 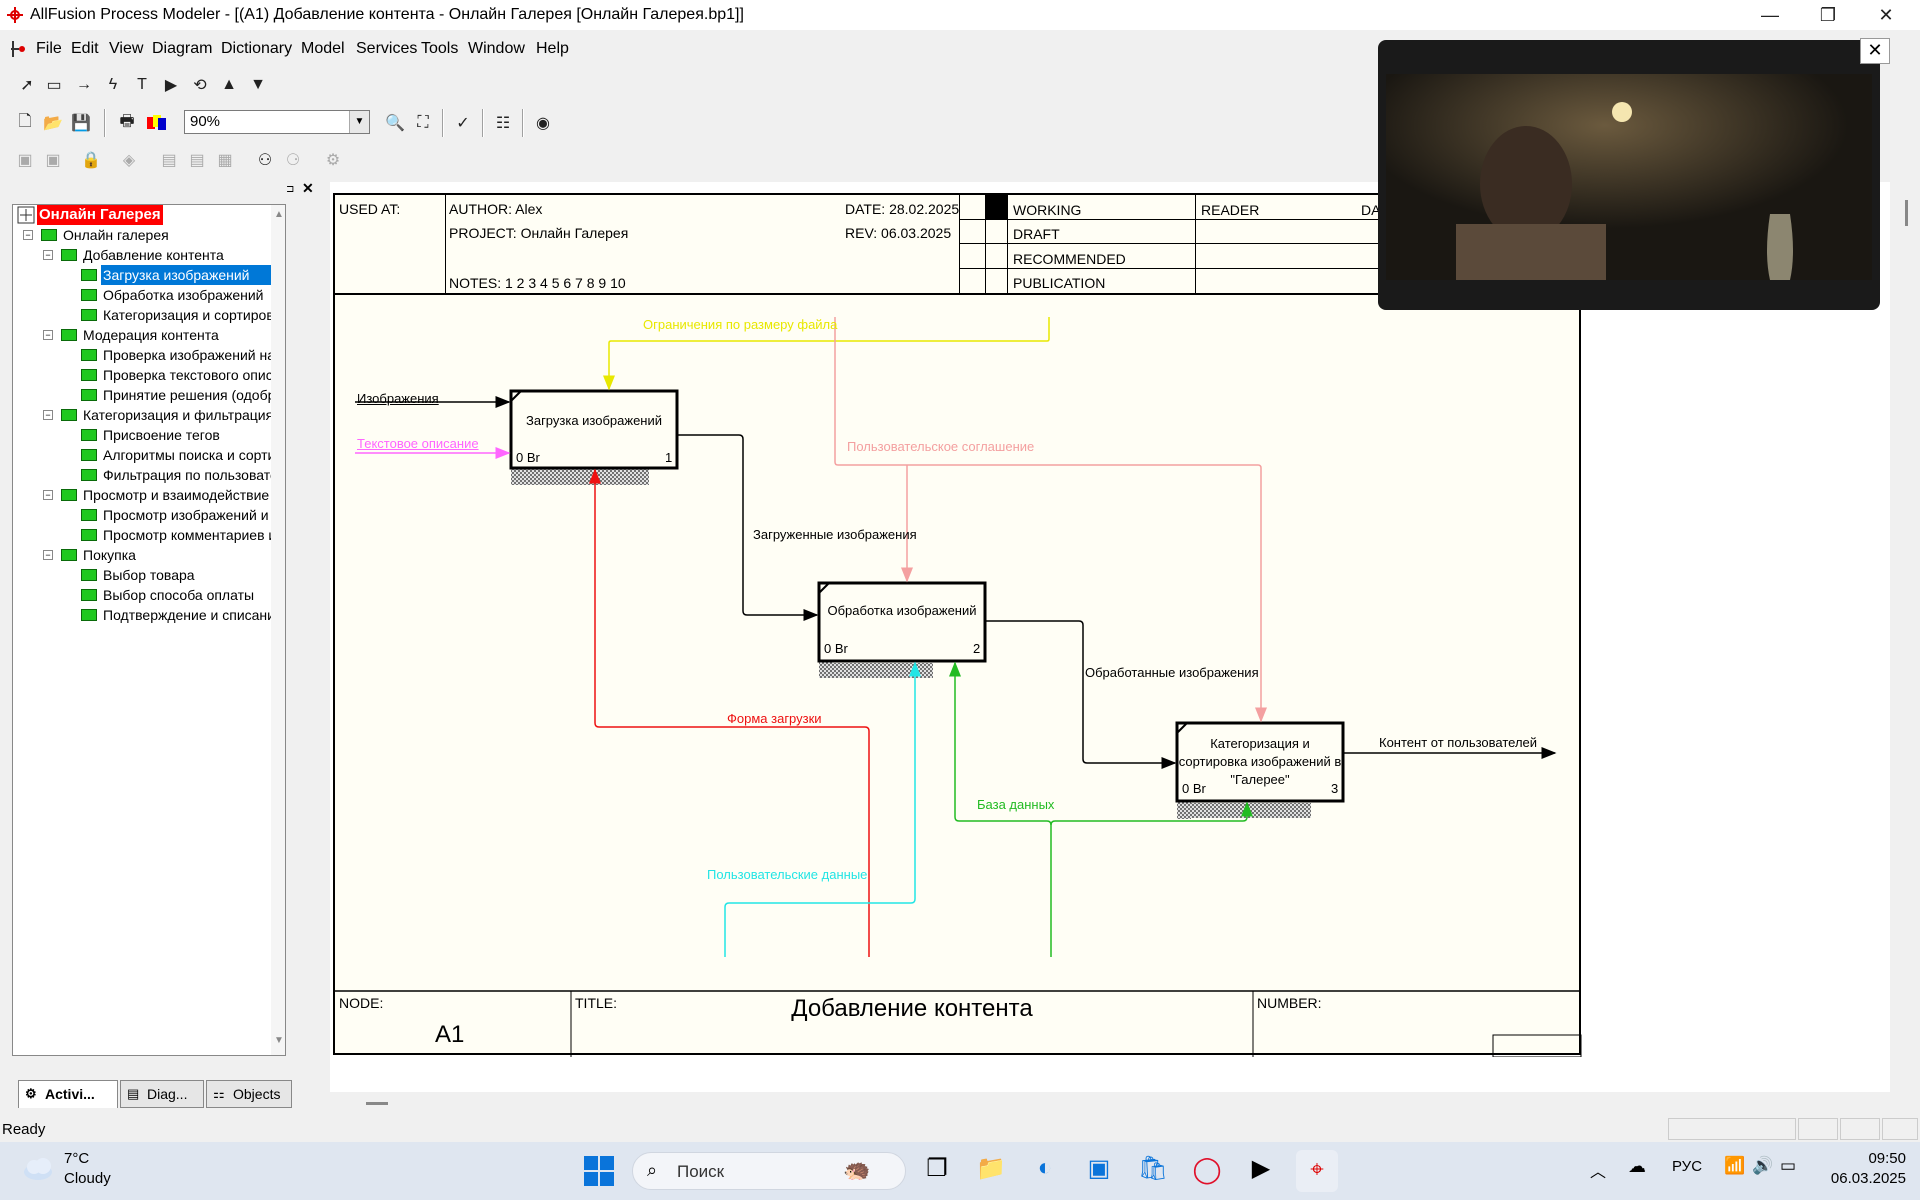 I want to click on overlay-close-button: ✕, so click(x=1875, y=51).